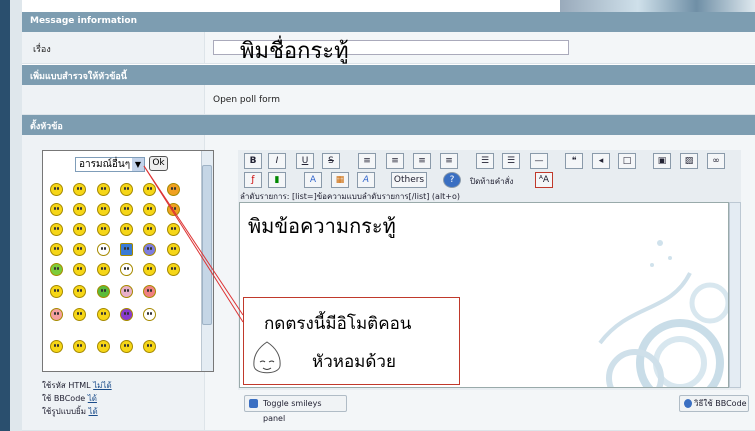 The image size is (755, 431). What do you see at coordinates (295, 409) in the screenshot?
I see `toggle-smileys-button: Toggle smileys panel` at bounding box center [295, 409].